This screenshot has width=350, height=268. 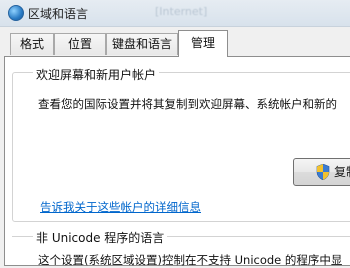 I want to click on tab-formats: 格式, so click(x=32, y=44).